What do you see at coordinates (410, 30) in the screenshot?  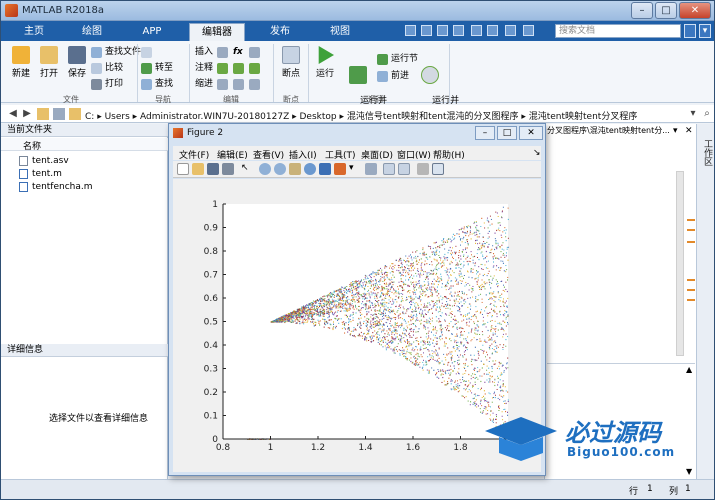 I see `quick-save-icon` at bounding box center [410, 30].